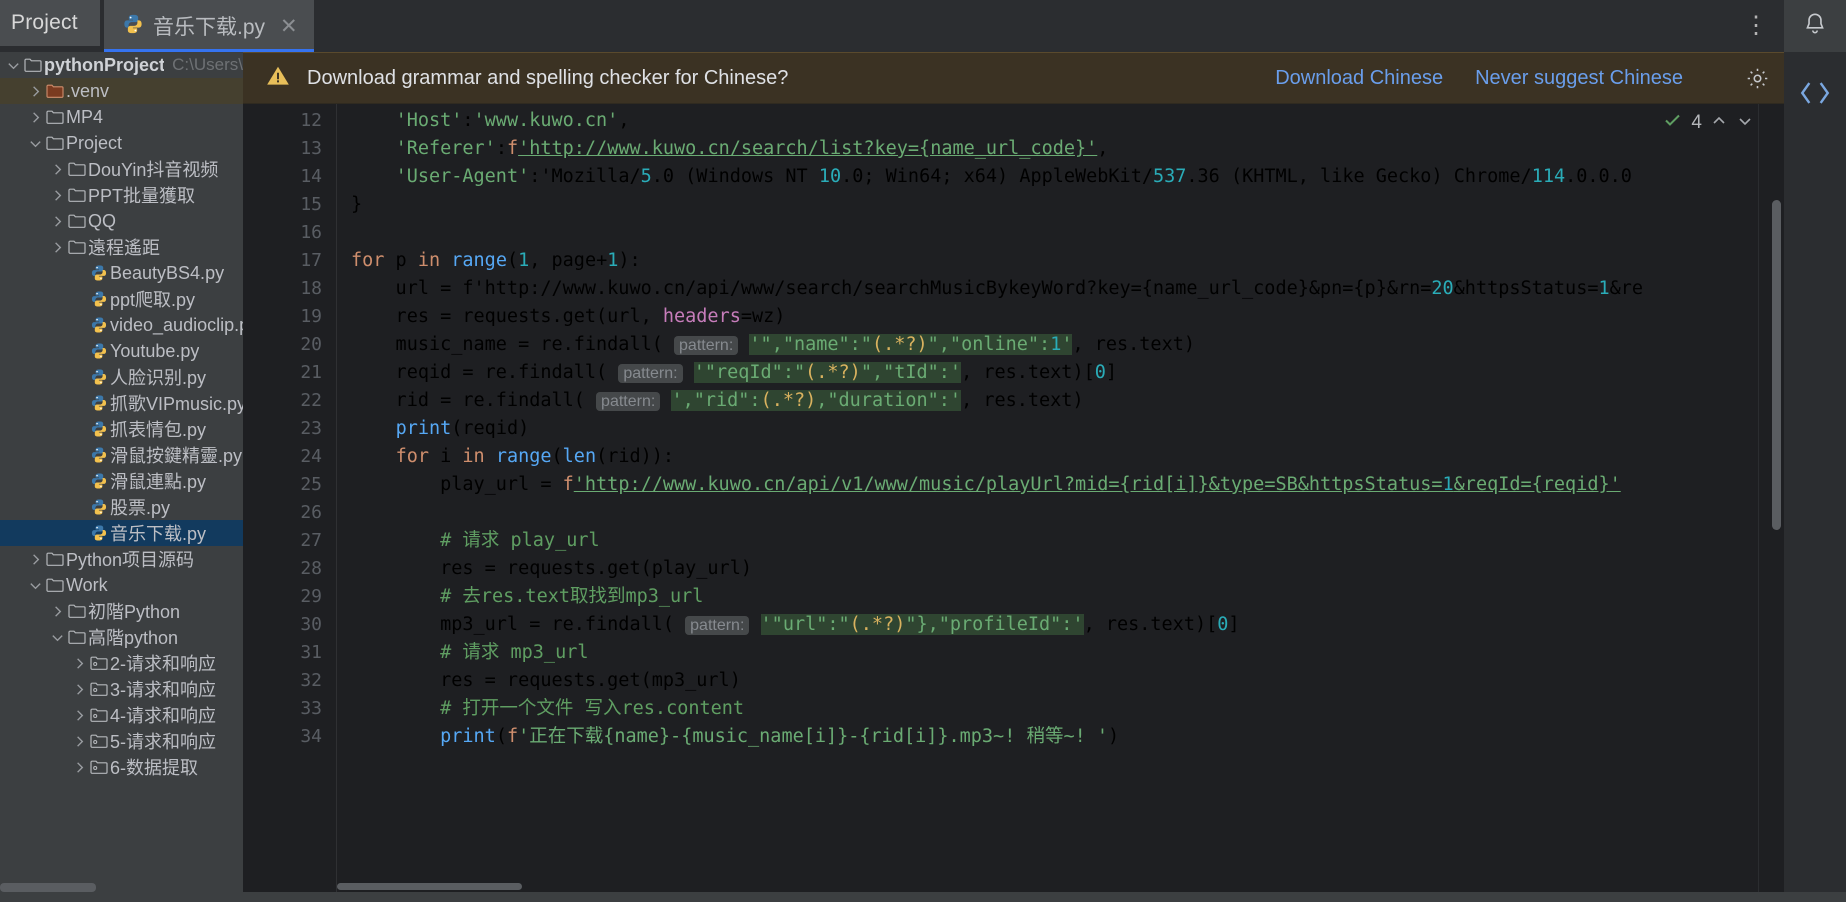 The width and height of the screenshot is (1846, 902). I want to click on tree-item-22: 高階python, so click(121, 637).